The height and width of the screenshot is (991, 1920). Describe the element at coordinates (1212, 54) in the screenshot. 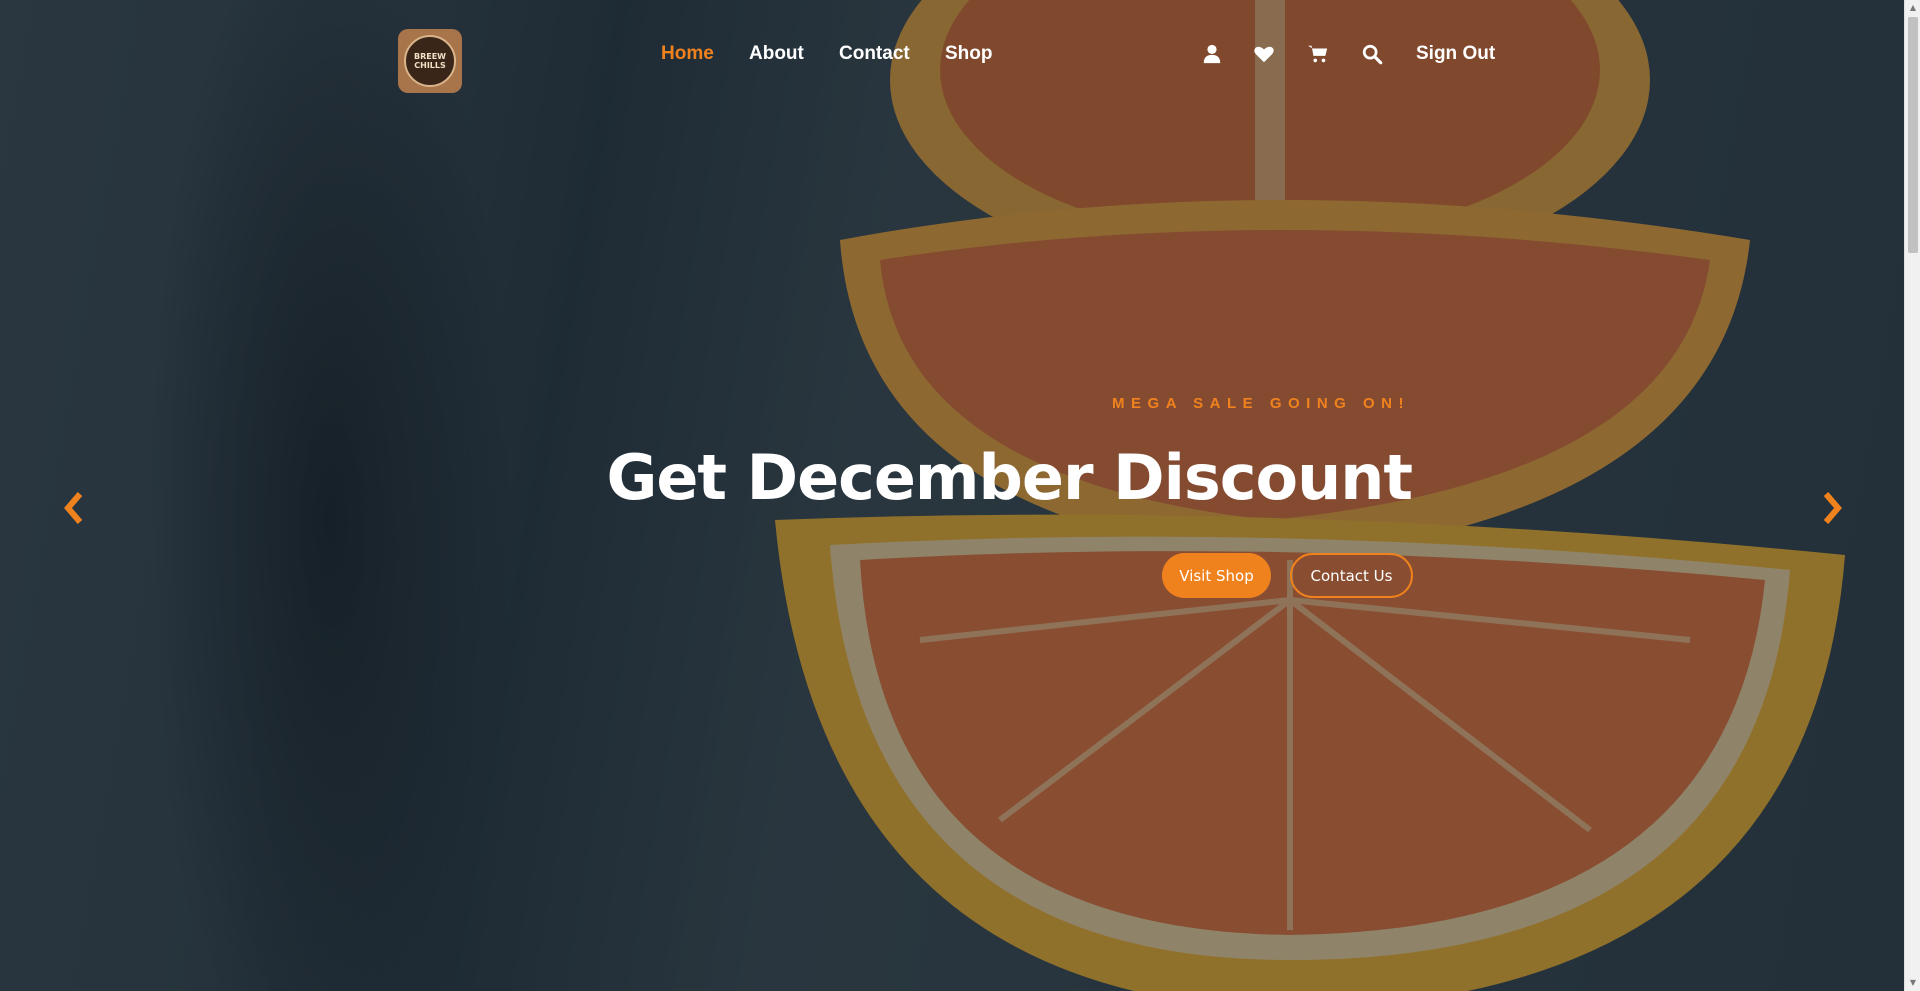

I see `user-icon` at that location.